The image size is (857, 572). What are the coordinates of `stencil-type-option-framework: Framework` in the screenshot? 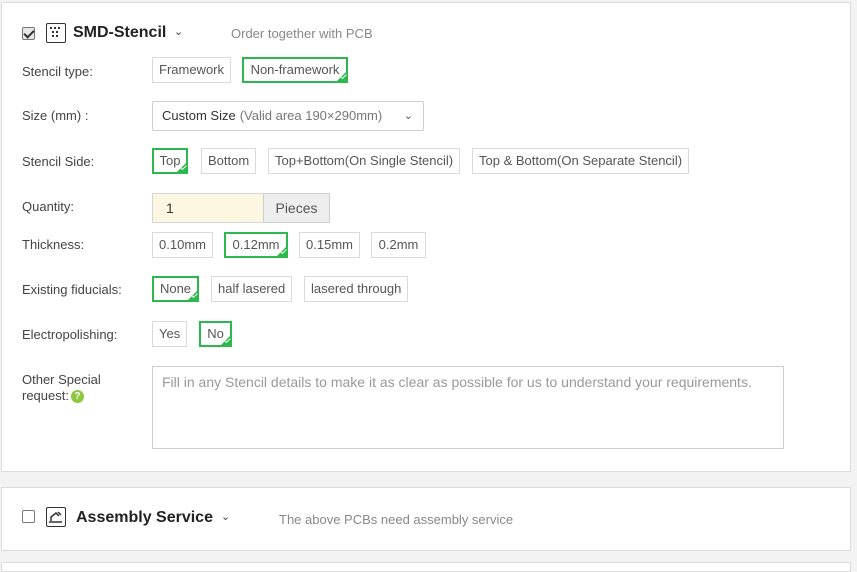 It's located at (191, 70).